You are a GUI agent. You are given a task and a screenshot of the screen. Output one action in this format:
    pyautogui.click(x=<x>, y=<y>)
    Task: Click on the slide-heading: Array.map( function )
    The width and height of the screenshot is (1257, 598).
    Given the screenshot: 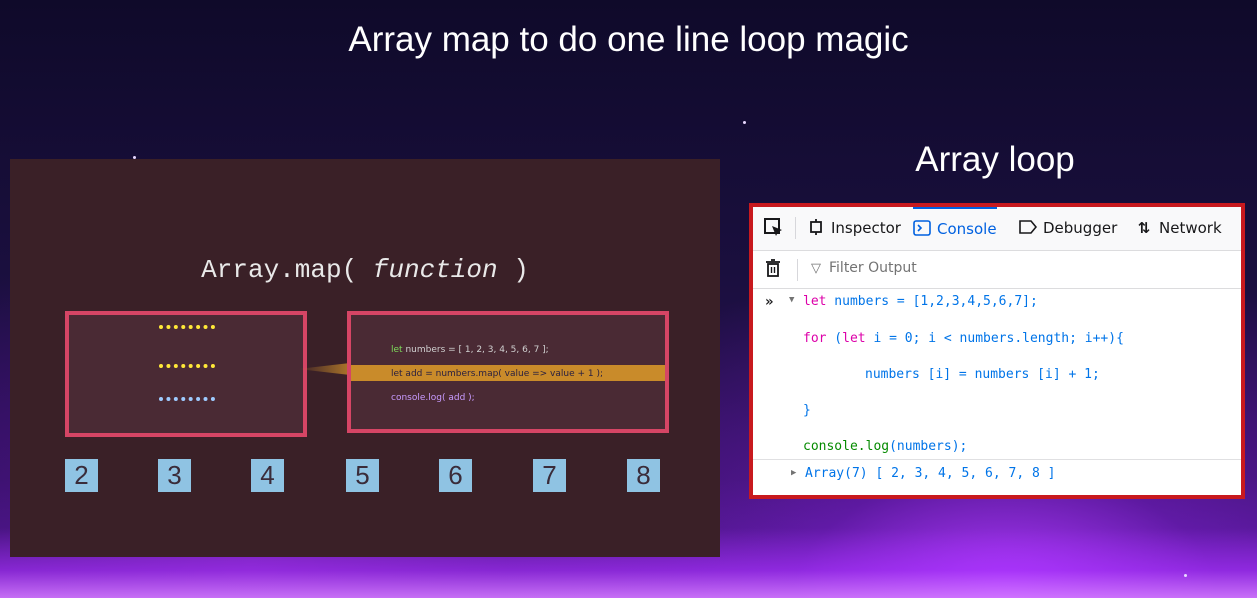 What is the action you would take?
    pyautogui.click(x=365, y=270)
    